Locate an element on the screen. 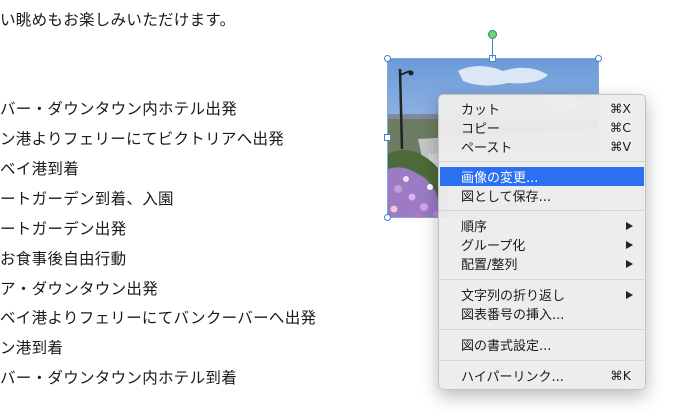  menu-item-group: グループ化 is located at coordinates (542, 244).